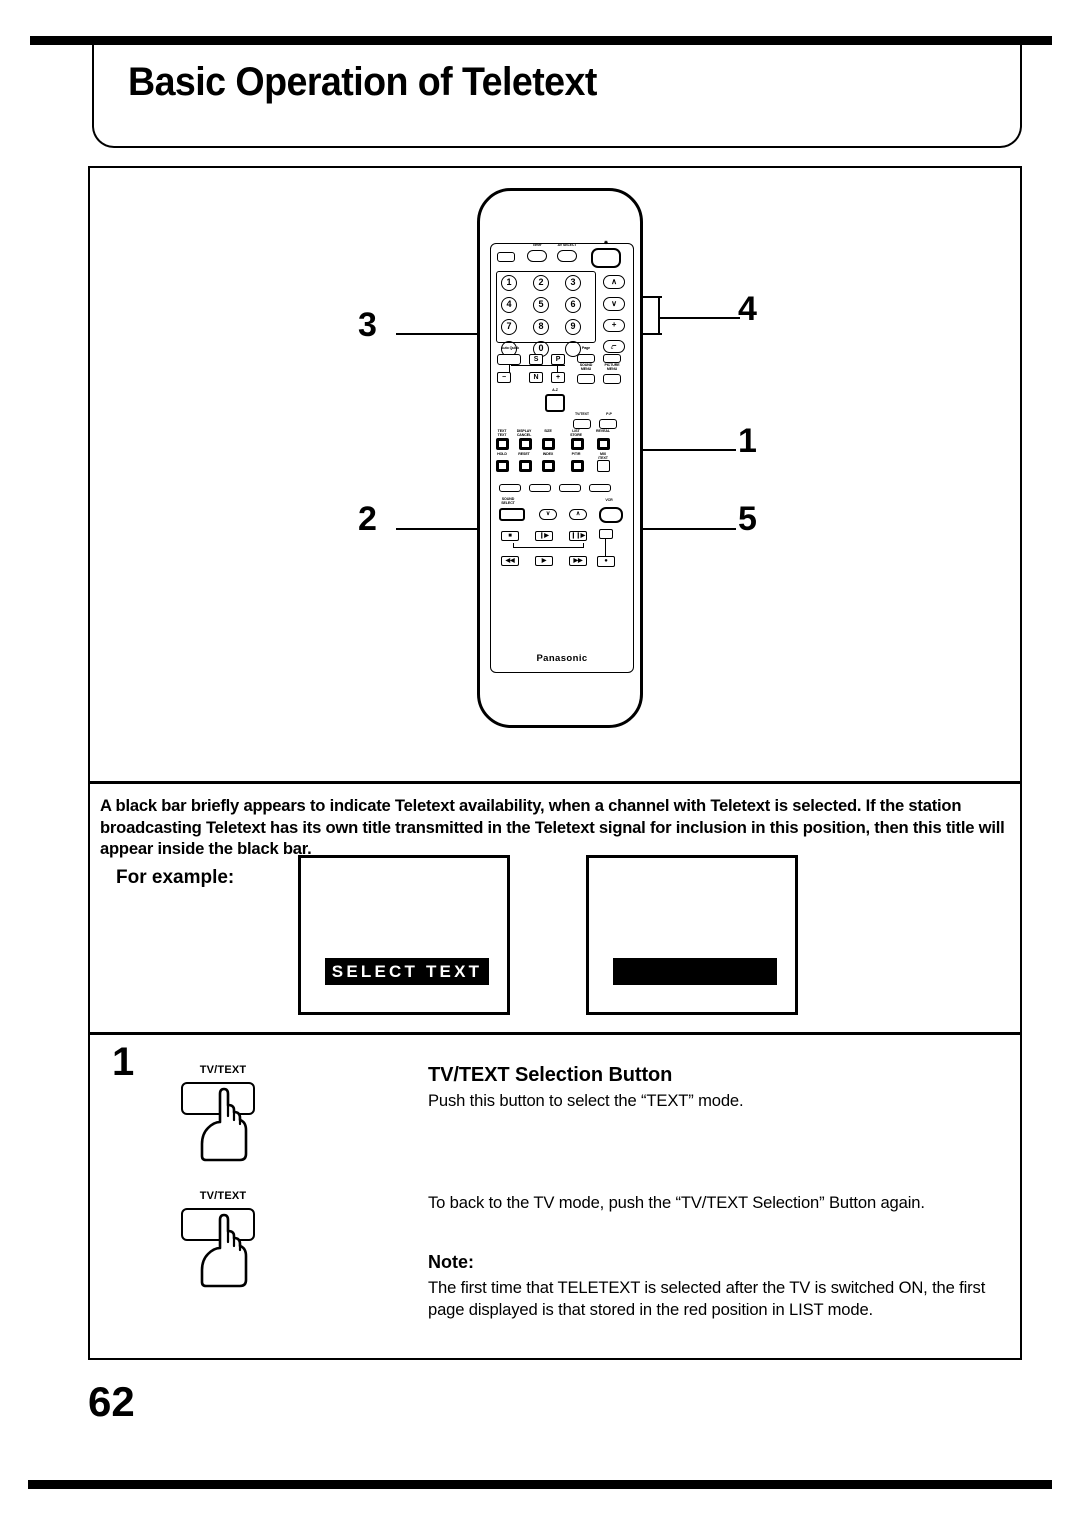 Image resolution: width=1080 pixels, height=1526 pixels. Describe the element at coordinates (614, 324) in the screenshot. I see `plus-icon: +` at that location.